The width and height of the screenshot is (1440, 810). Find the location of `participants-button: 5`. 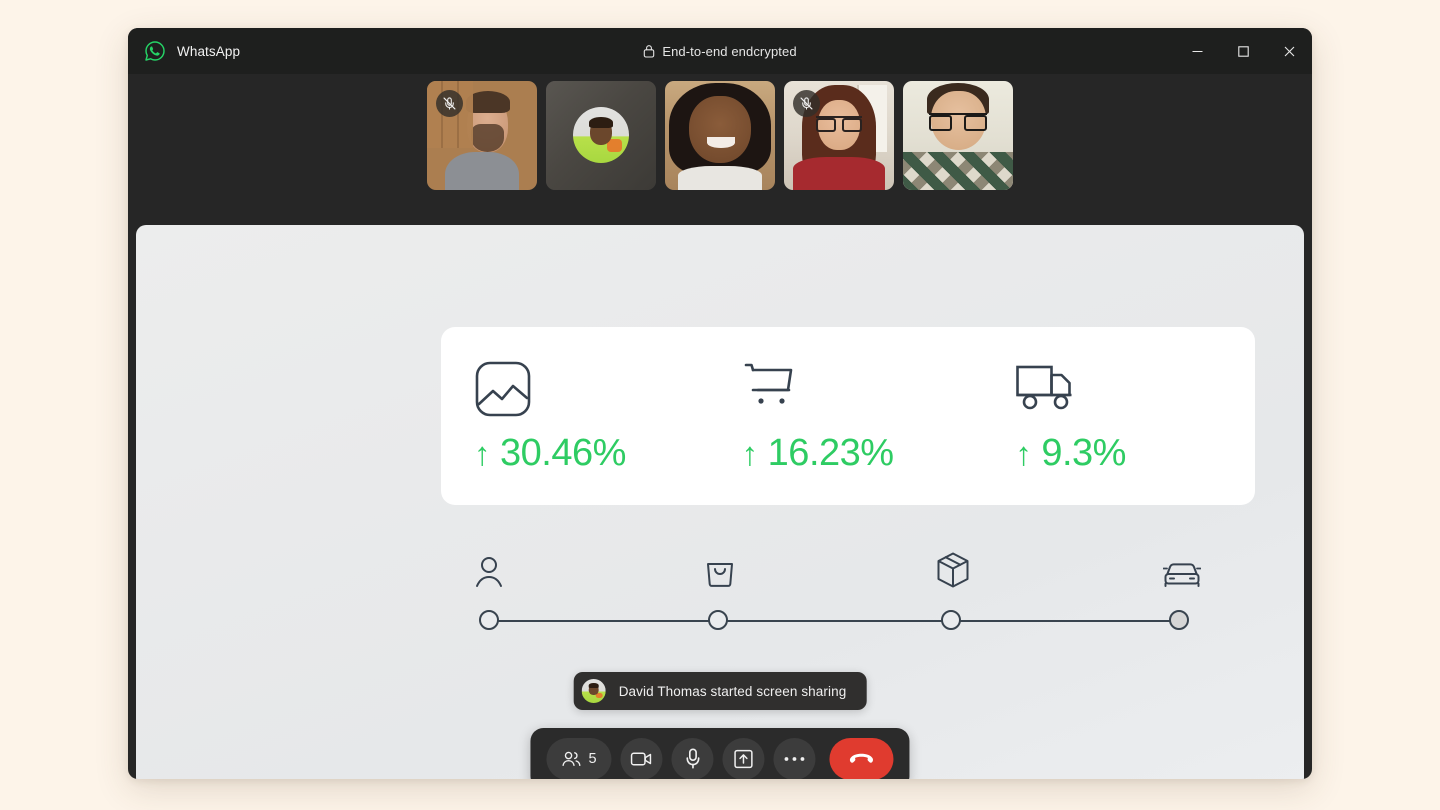

participants-button: 5 is located at coordinates (579, 758).